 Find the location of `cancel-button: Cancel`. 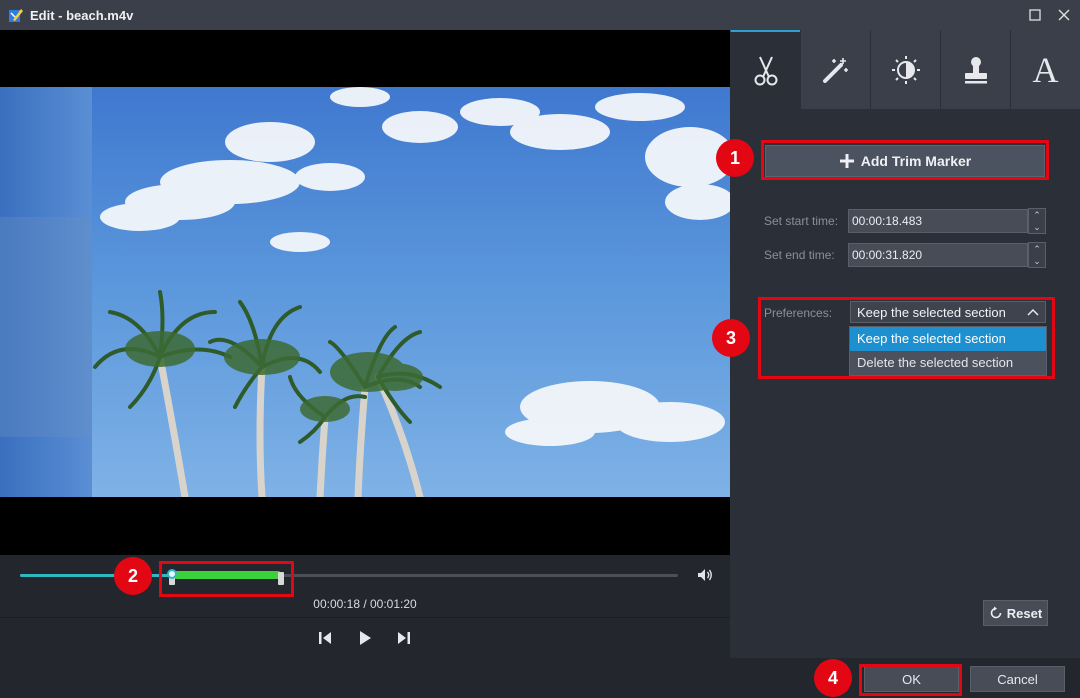

cancel-button: Cancel is located at coordinates (1017, 679).